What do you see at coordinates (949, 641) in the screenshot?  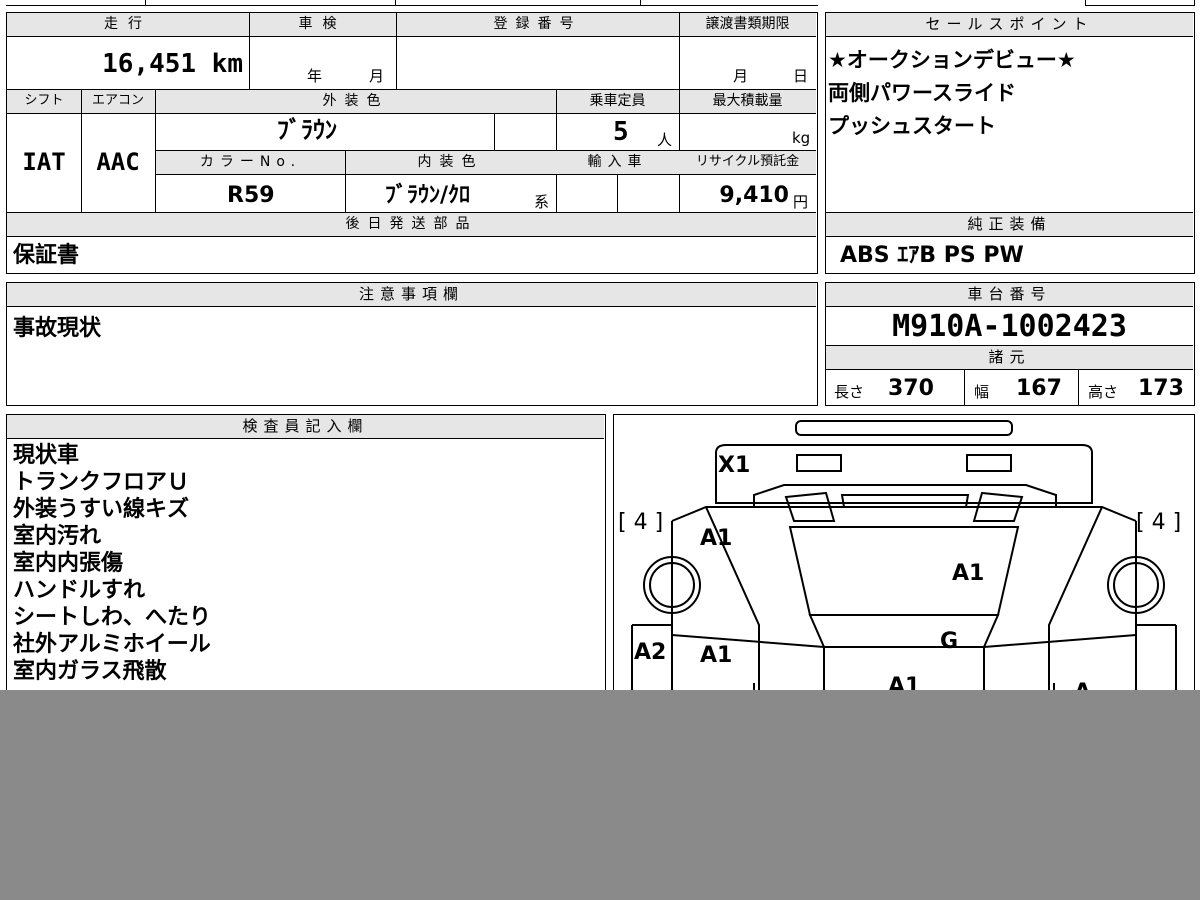 I see `mark-g-windshield: G` at bounding box center [949, 641].